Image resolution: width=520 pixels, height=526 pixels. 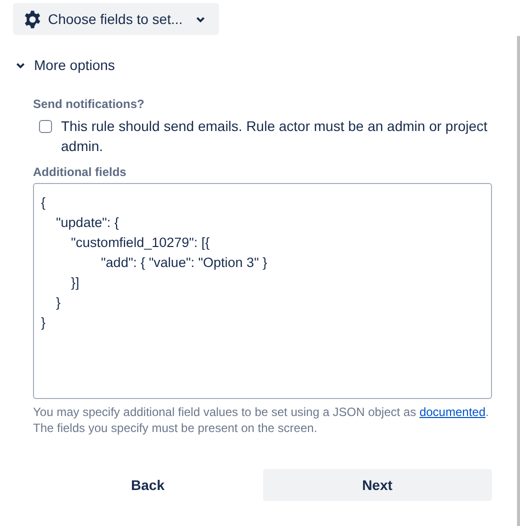 I want to click on documented-link: documented, so click(x=452, y=412).